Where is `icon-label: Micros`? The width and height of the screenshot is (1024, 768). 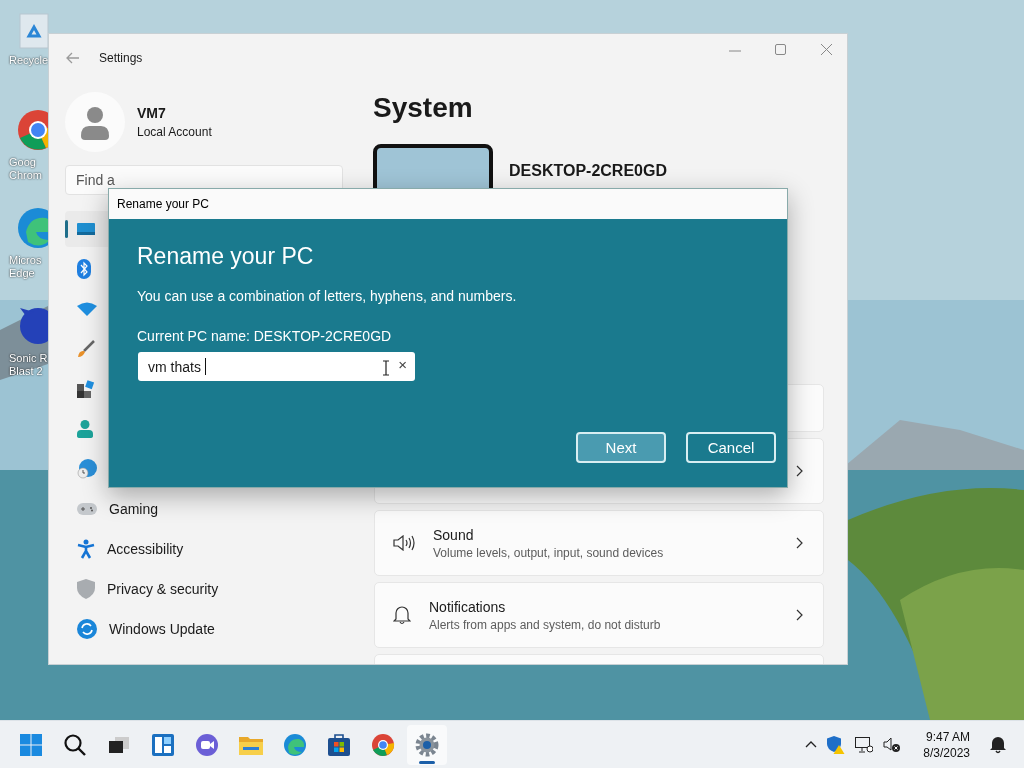
icon-label: Micros is located at coordinates (25, 260).